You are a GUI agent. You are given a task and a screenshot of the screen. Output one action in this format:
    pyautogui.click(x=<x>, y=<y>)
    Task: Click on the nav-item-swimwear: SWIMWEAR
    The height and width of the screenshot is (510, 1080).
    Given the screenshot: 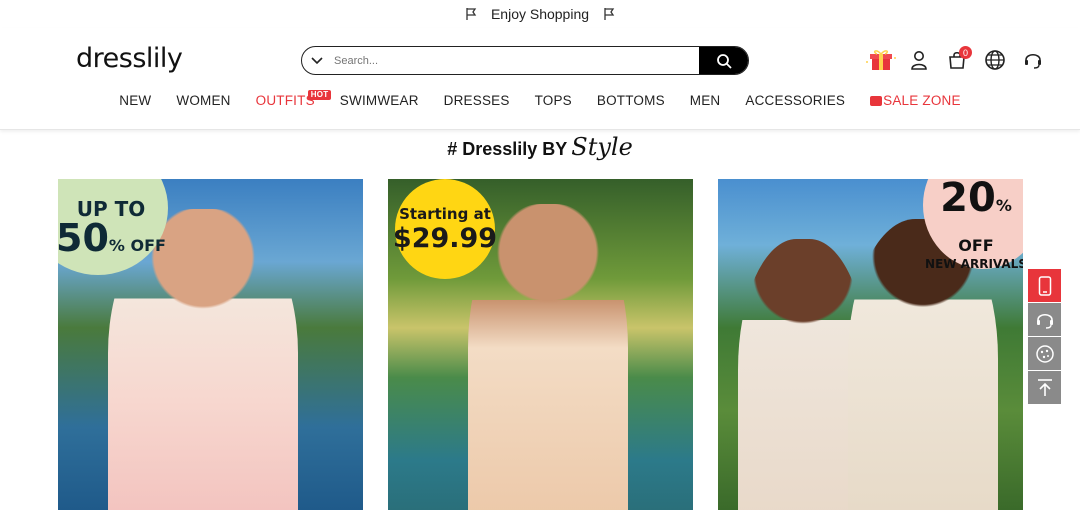 What is the action you would take?
    pyautogui.click(x=379, y=100)
    